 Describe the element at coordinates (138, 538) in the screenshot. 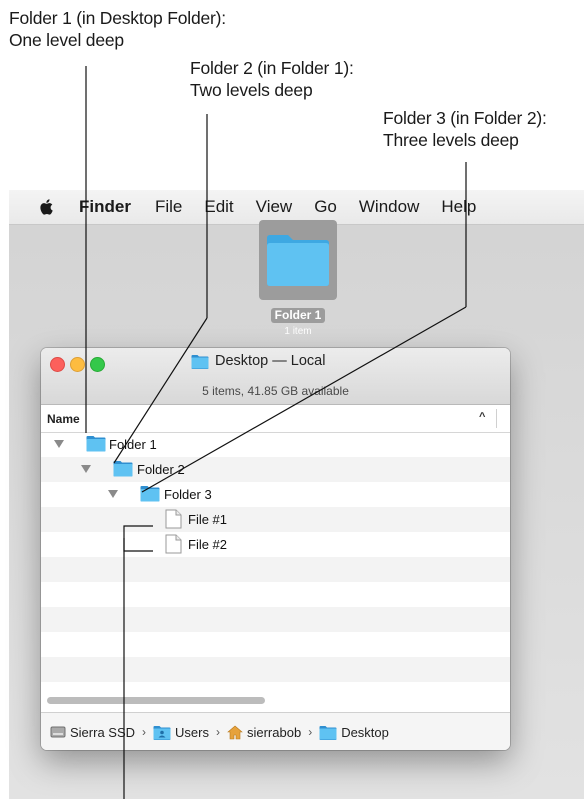

I see `leader-bracket-files` at that location.